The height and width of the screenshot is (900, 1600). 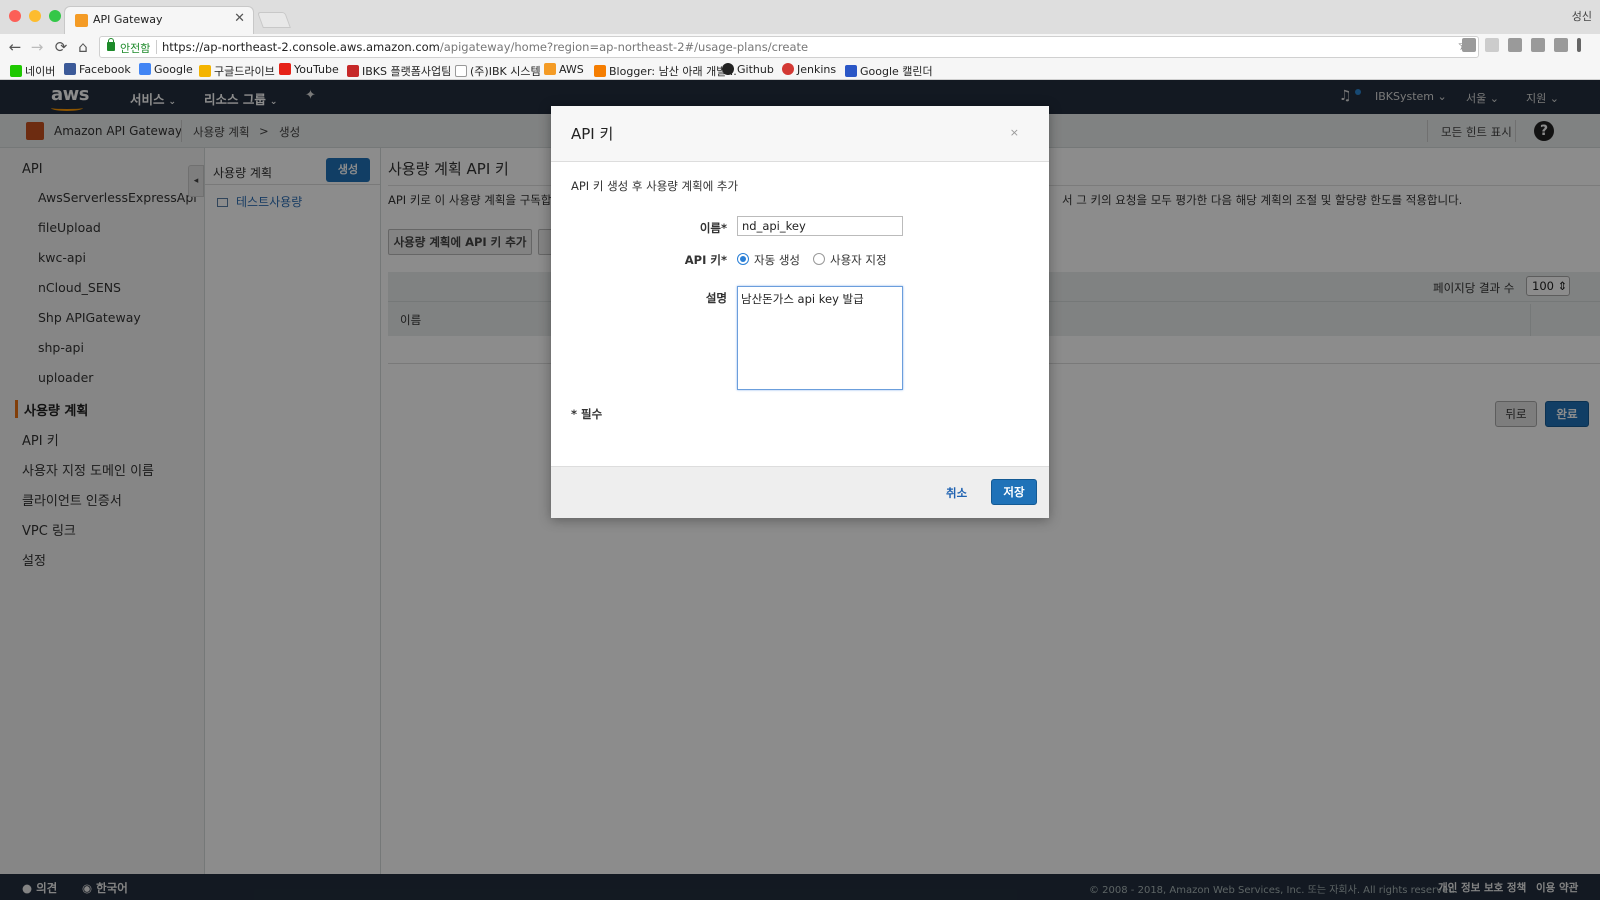 What do you see at coordinates (819, 259) in the screenshot?
I see `custom-radio` at bounding box center [819, 259].